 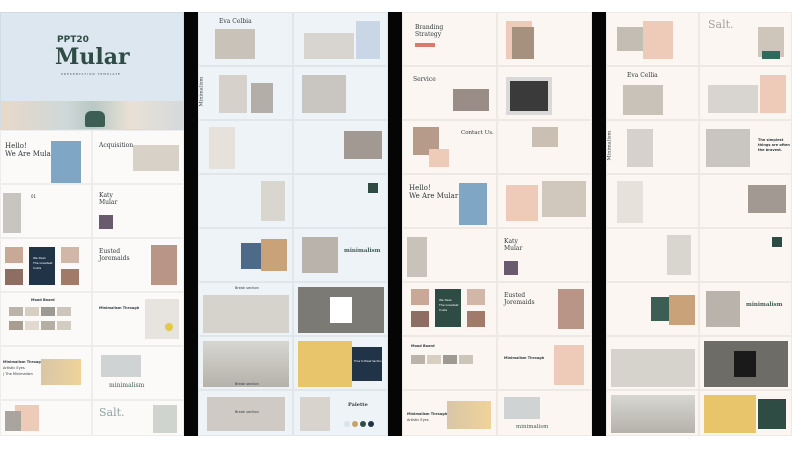 I want to click on break-section-label-3: Break section, so click(x=247, y=412).